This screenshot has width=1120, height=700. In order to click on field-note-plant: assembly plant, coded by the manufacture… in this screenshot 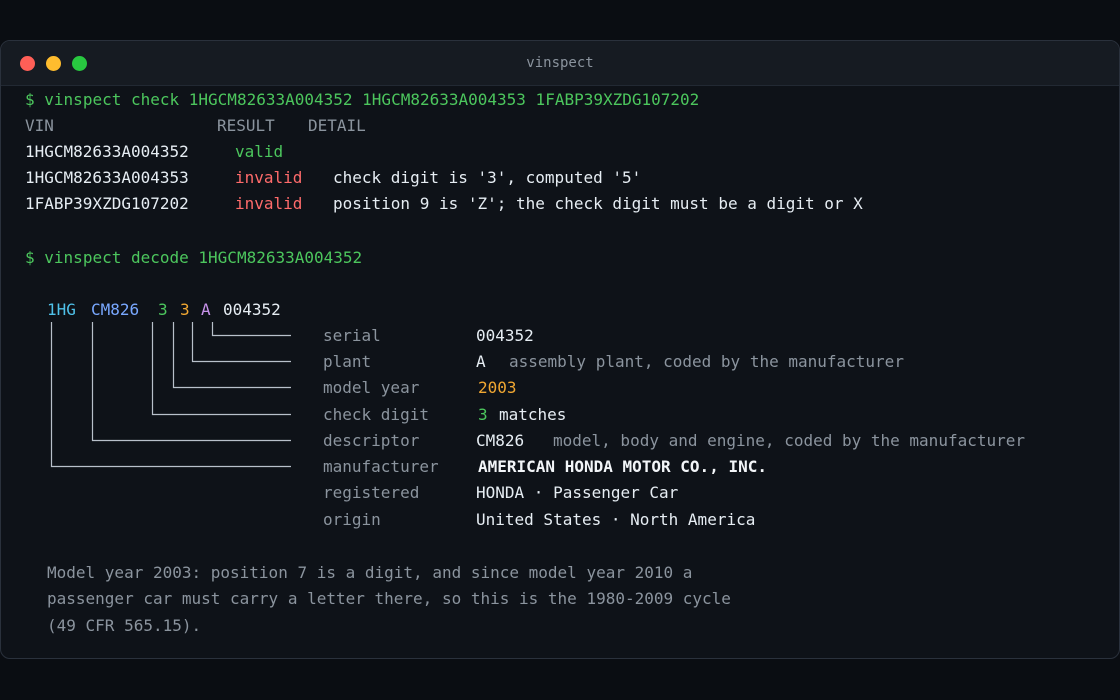, I will do `click(706, 361)`.